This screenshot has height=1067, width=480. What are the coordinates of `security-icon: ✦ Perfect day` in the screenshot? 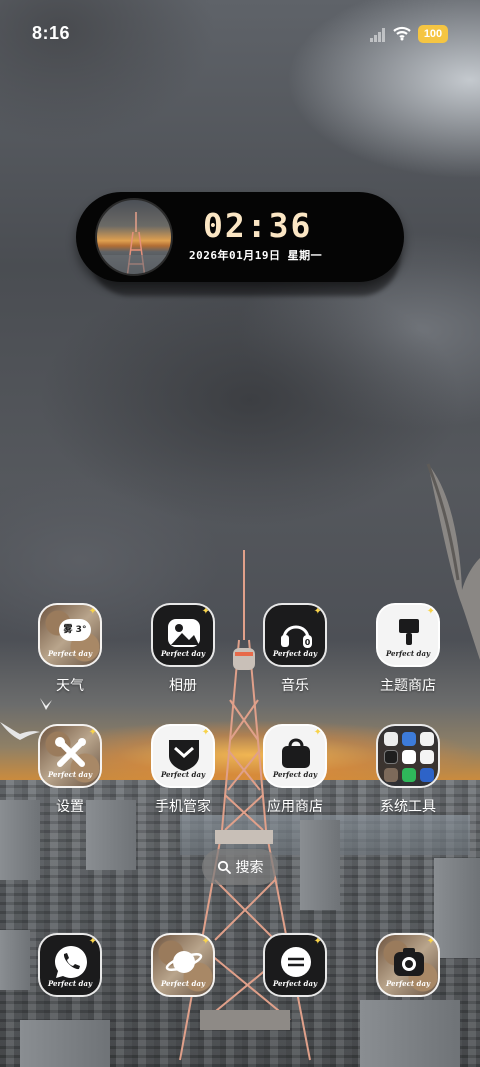 It's located at (183, 756).